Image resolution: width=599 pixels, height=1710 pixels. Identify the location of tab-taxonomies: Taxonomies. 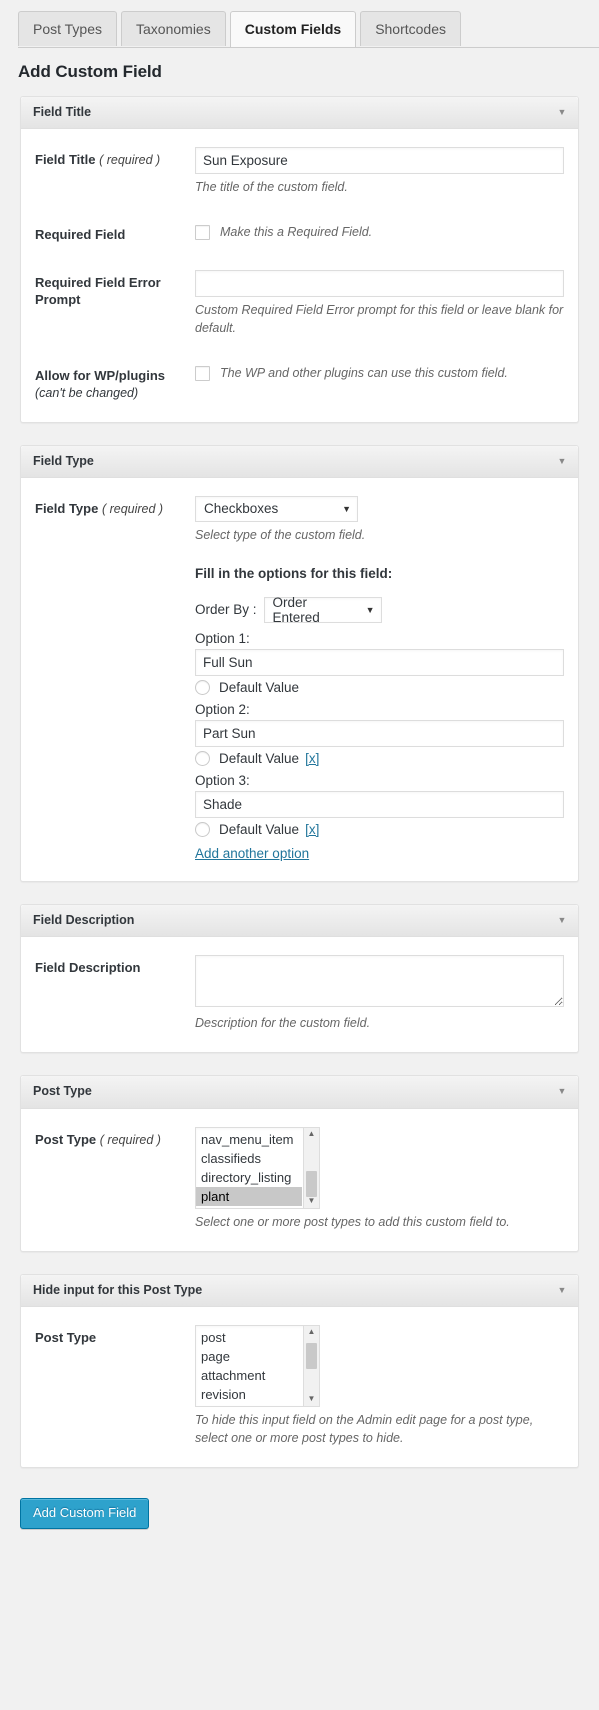
(173, 28).